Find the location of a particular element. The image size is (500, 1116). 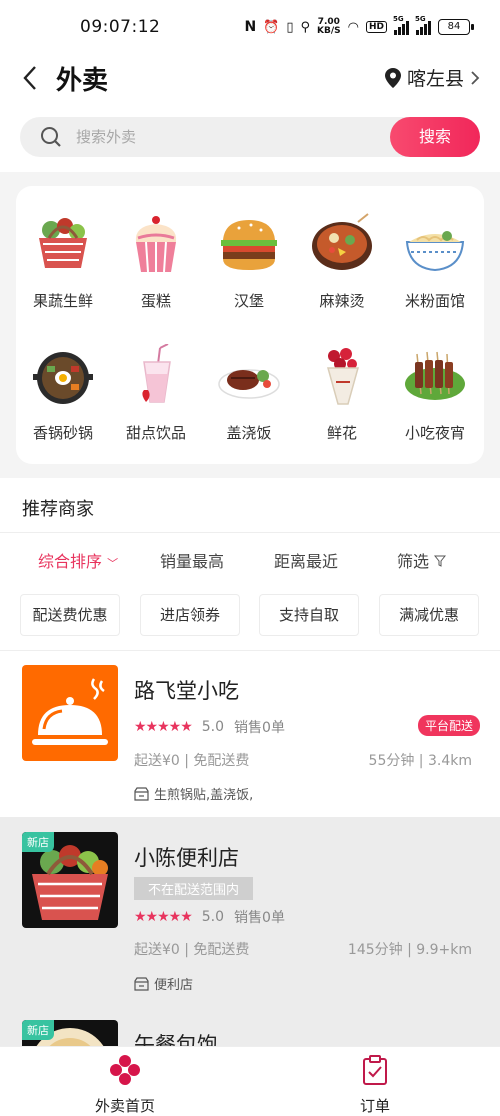

sort-sales: 销量最高 is located at coordinates (192, 560).